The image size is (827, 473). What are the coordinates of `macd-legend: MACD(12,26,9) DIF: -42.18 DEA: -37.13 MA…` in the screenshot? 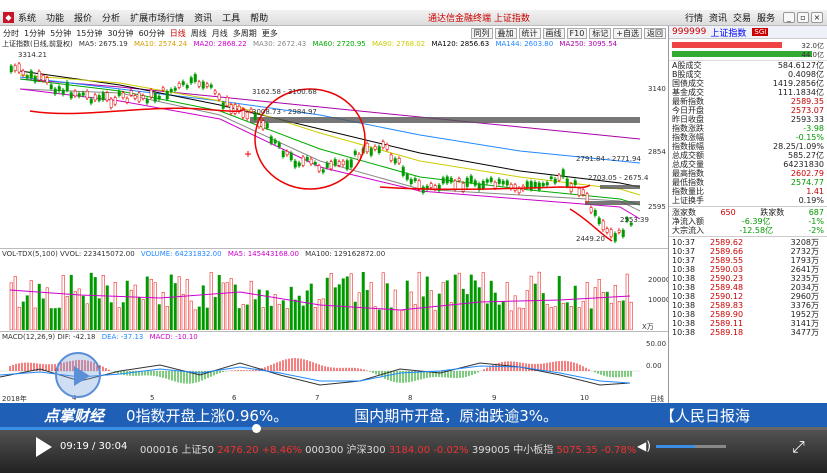 It's located at (102, 337).